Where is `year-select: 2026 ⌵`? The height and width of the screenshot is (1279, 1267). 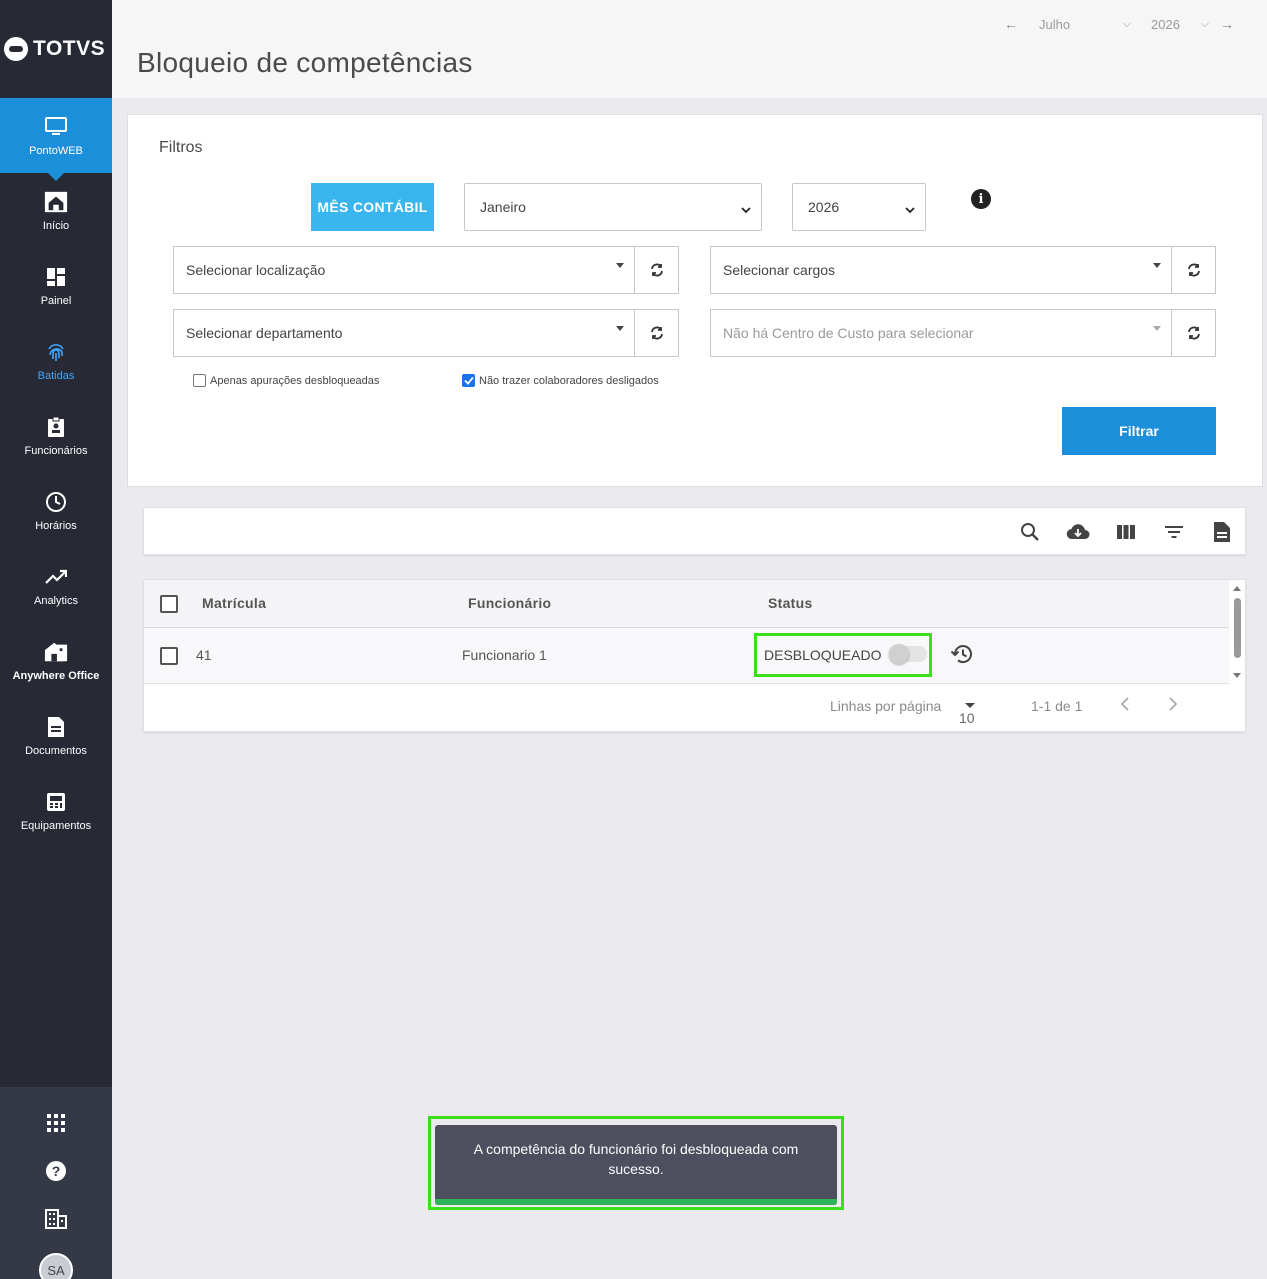 year-select: 2026 ⌵ is located at coordinates (1180, 24).